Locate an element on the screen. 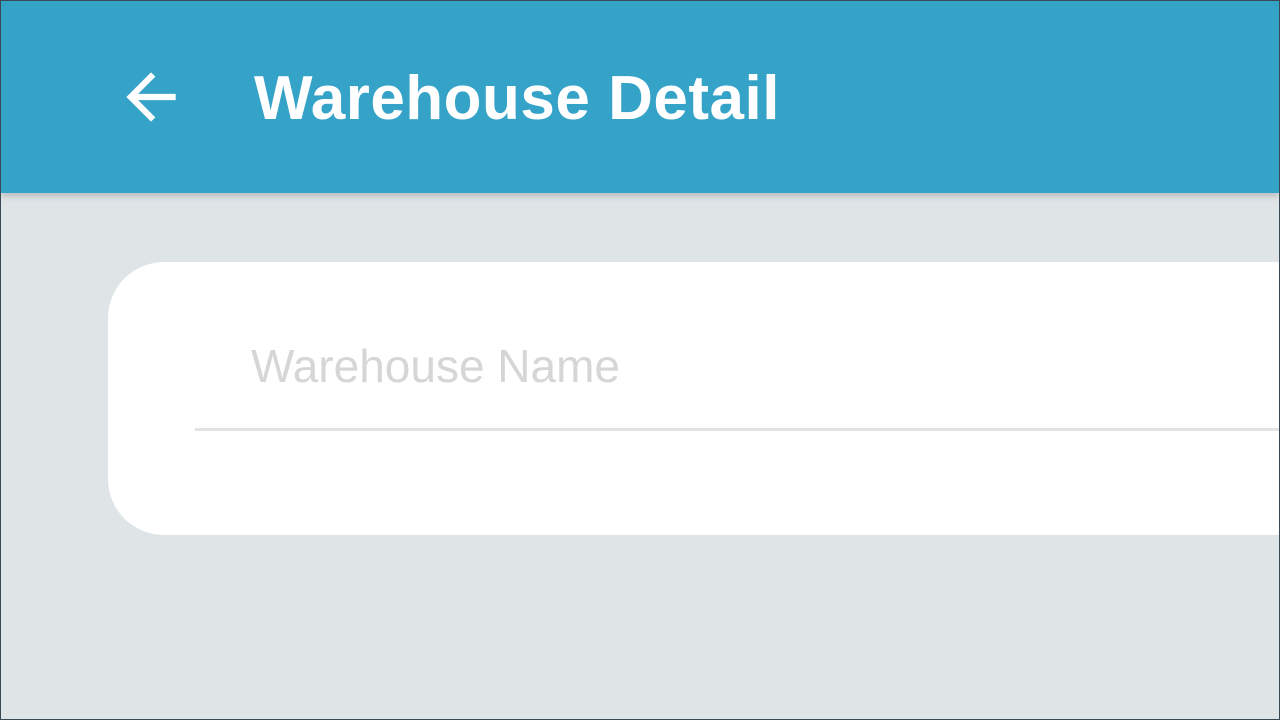  arrow-left-icon is located at coordinates (151, 97).